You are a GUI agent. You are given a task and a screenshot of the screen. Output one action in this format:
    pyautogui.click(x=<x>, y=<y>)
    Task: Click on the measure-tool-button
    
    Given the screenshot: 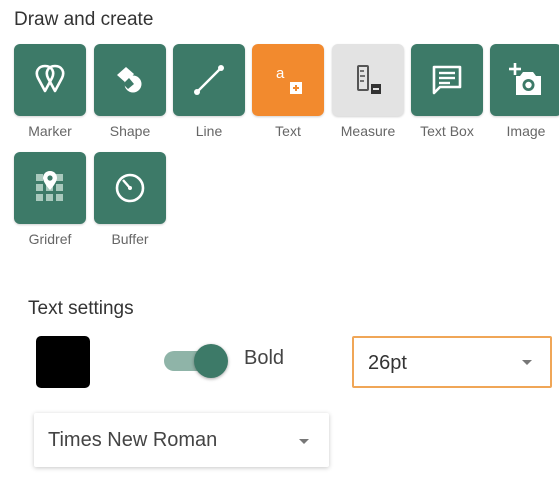 What is the action you would take?
    pyautogui.click(x=368, y=80)
    